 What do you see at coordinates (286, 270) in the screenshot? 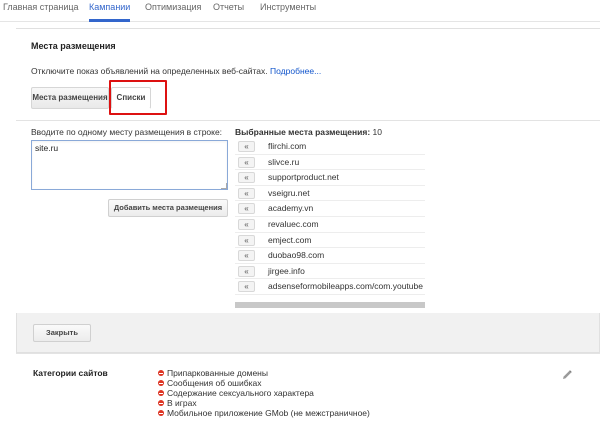
I see `placement-url: jirgee.info` at bounding box center [286, 270].